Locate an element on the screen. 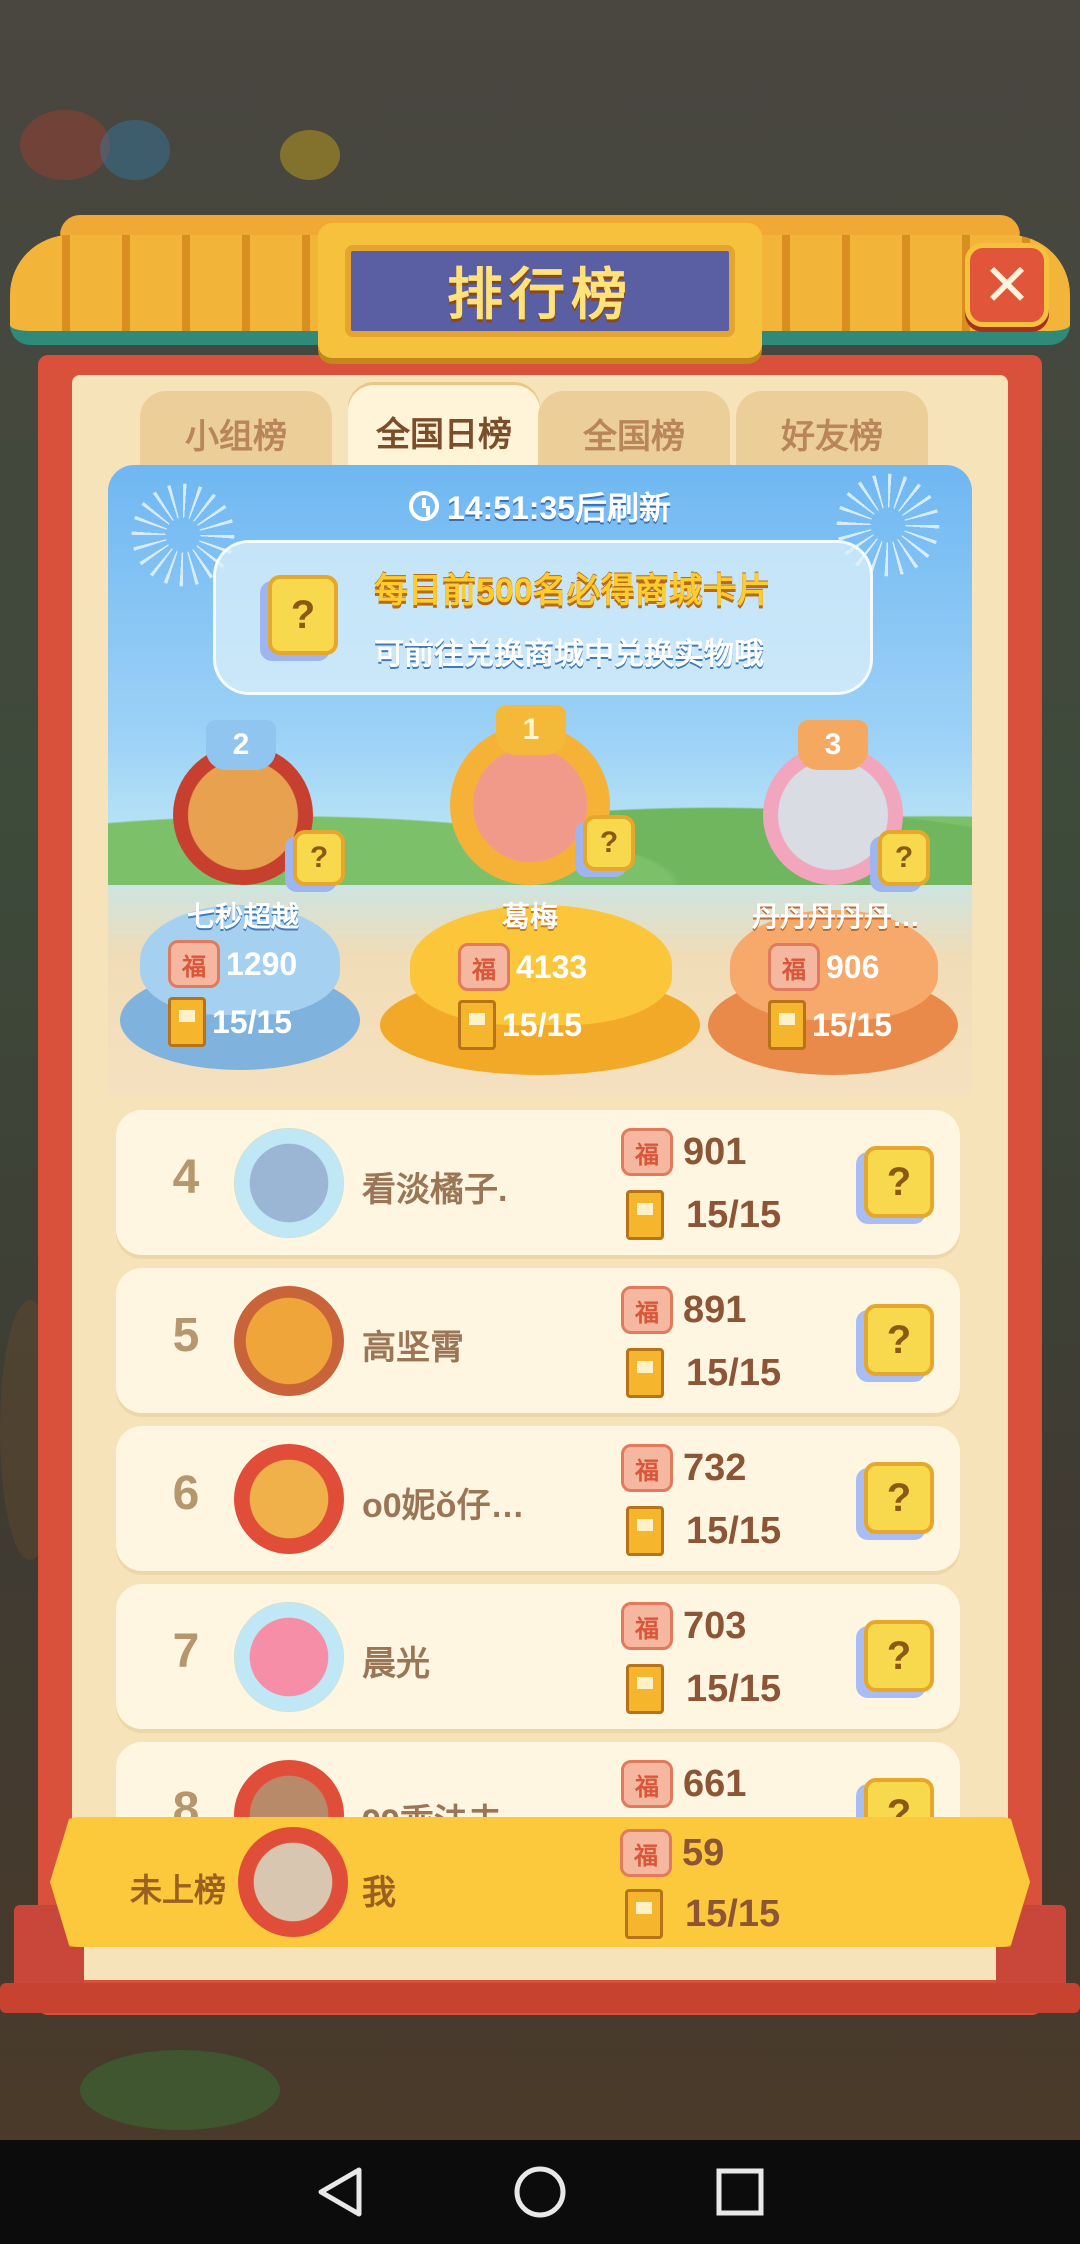 Image resolution: width=1080 pixels, height=2244 pixels. tab-group: 小组榜 is located at coordinates (236, 433).